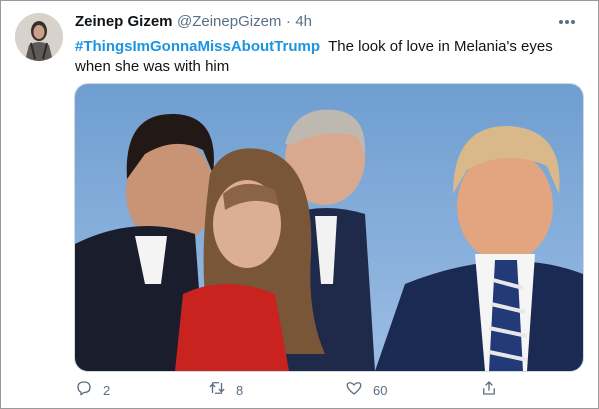  Describe the element at coordinates (326, 23) in the screenshot. I see `tweet-header: Zeinep Gizem @ZeinepGizem · 4h` at that location.